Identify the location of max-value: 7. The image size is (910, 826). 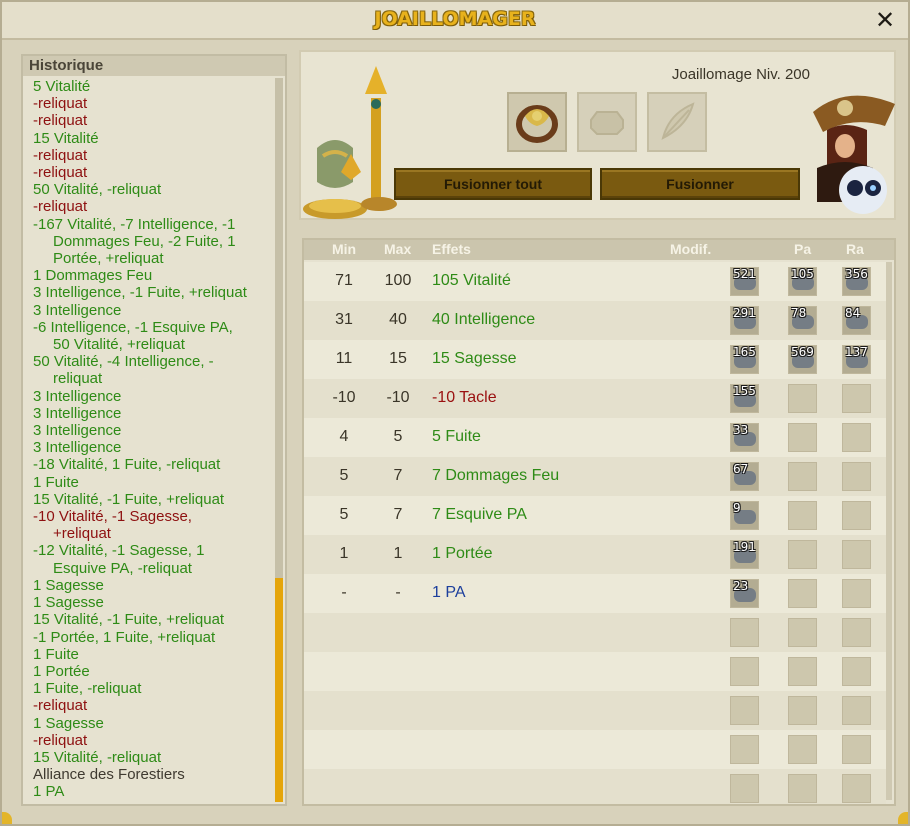
(398, 514).